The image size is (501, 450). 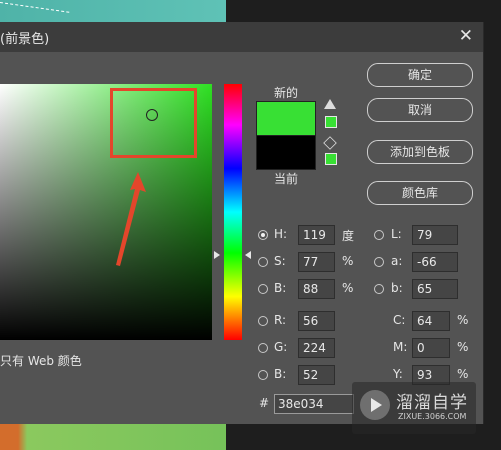 What do you see at coordinates (316, 262) in the screenshot?
I see `s-field: 77` at bounding box center [316, 262].